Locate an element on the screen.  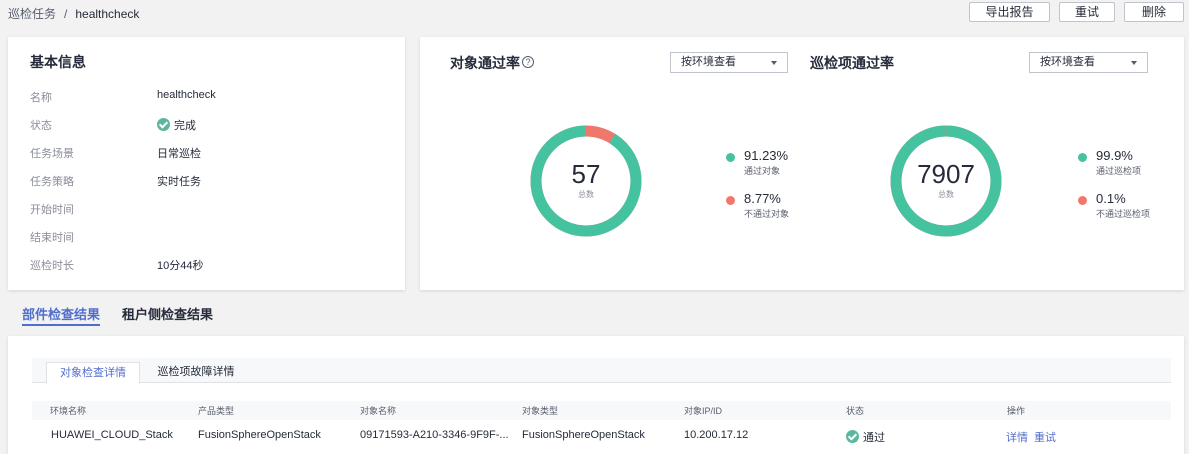
cell-status: 通过 is located at coordinates (865, 437).